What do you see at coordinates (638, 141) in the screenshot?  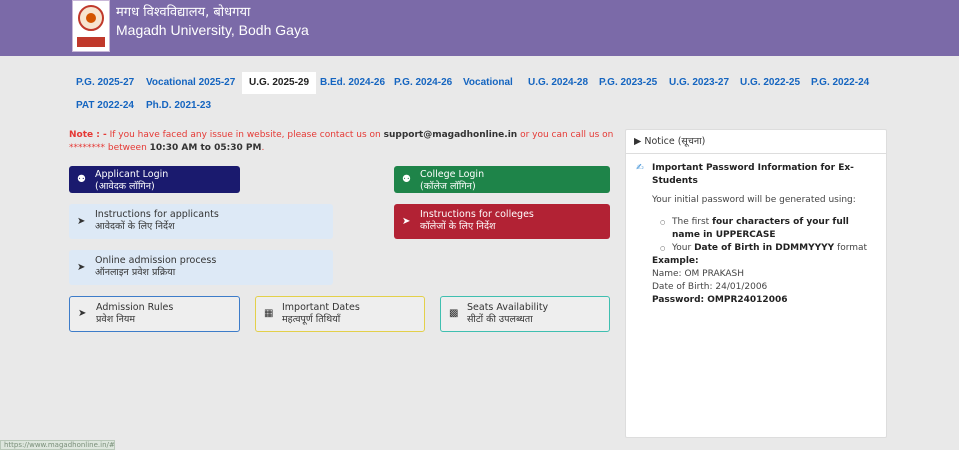 I see `bullhorn-icon: ▶` at bounding box center [638, 141].